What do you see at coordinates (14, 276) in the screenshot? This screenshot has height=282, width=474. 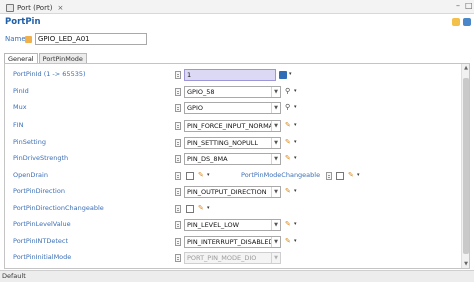 I see `tab-default: Default` at bounding box center [14, 276].